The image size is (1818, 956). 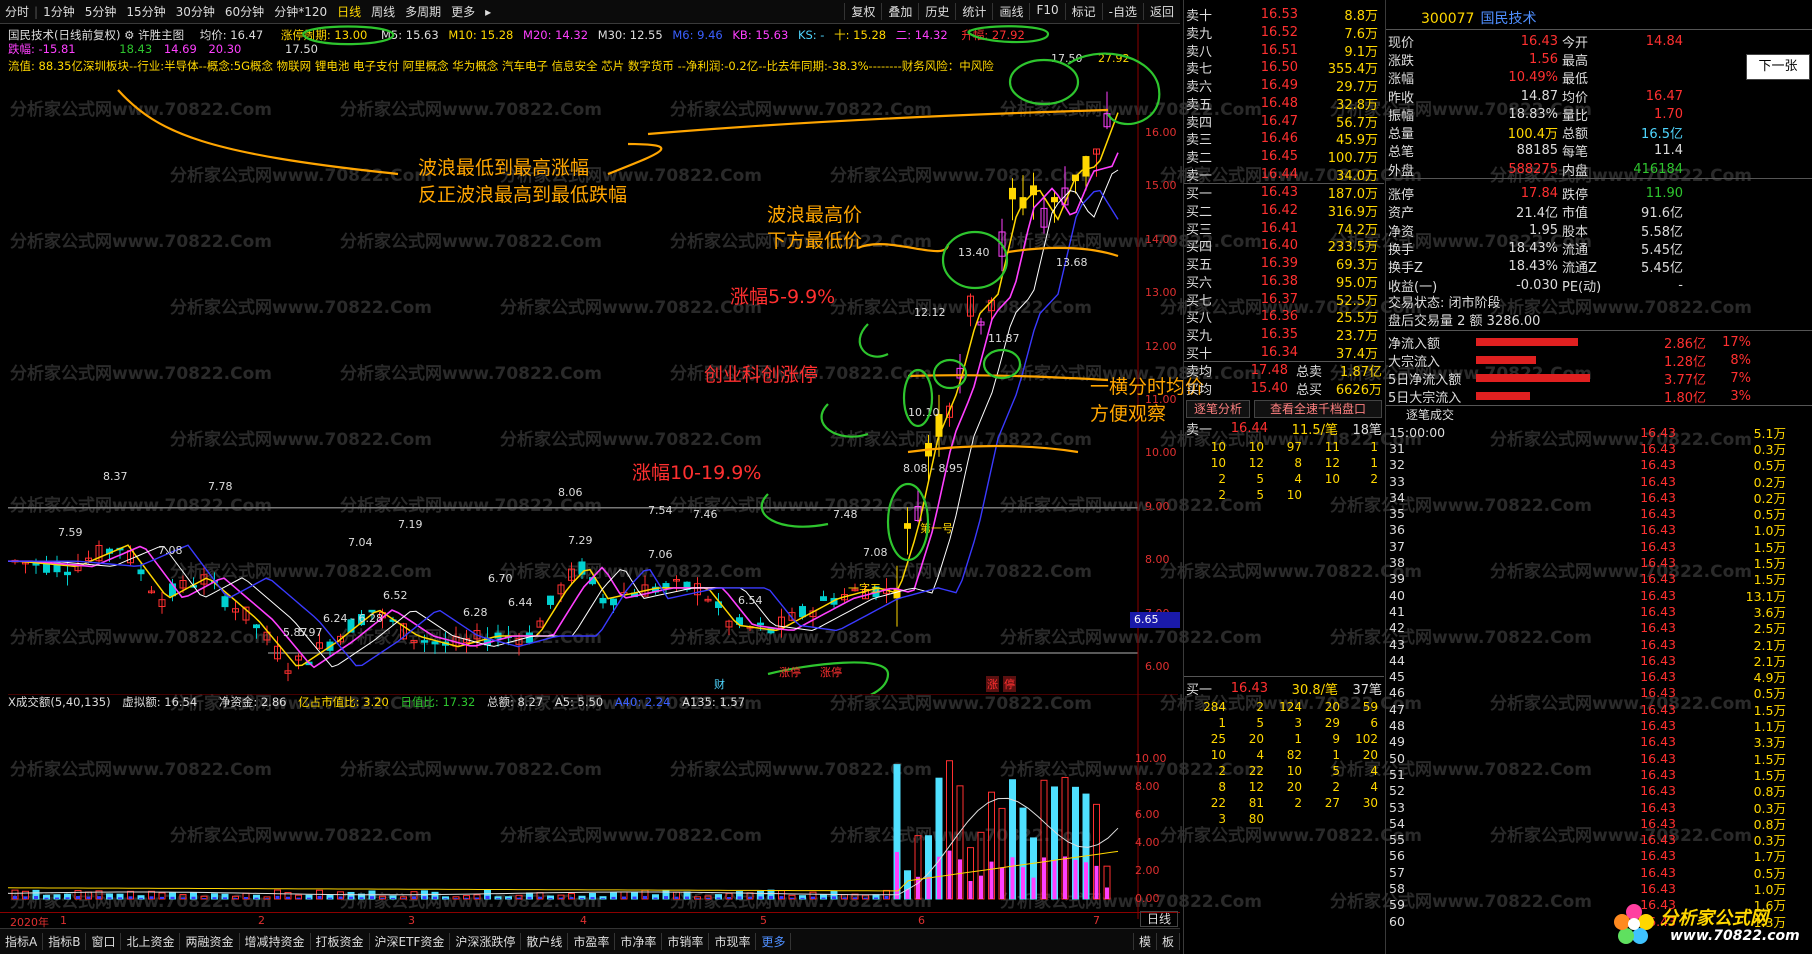 I want to click on candle-body, so click(x=141, y=572).